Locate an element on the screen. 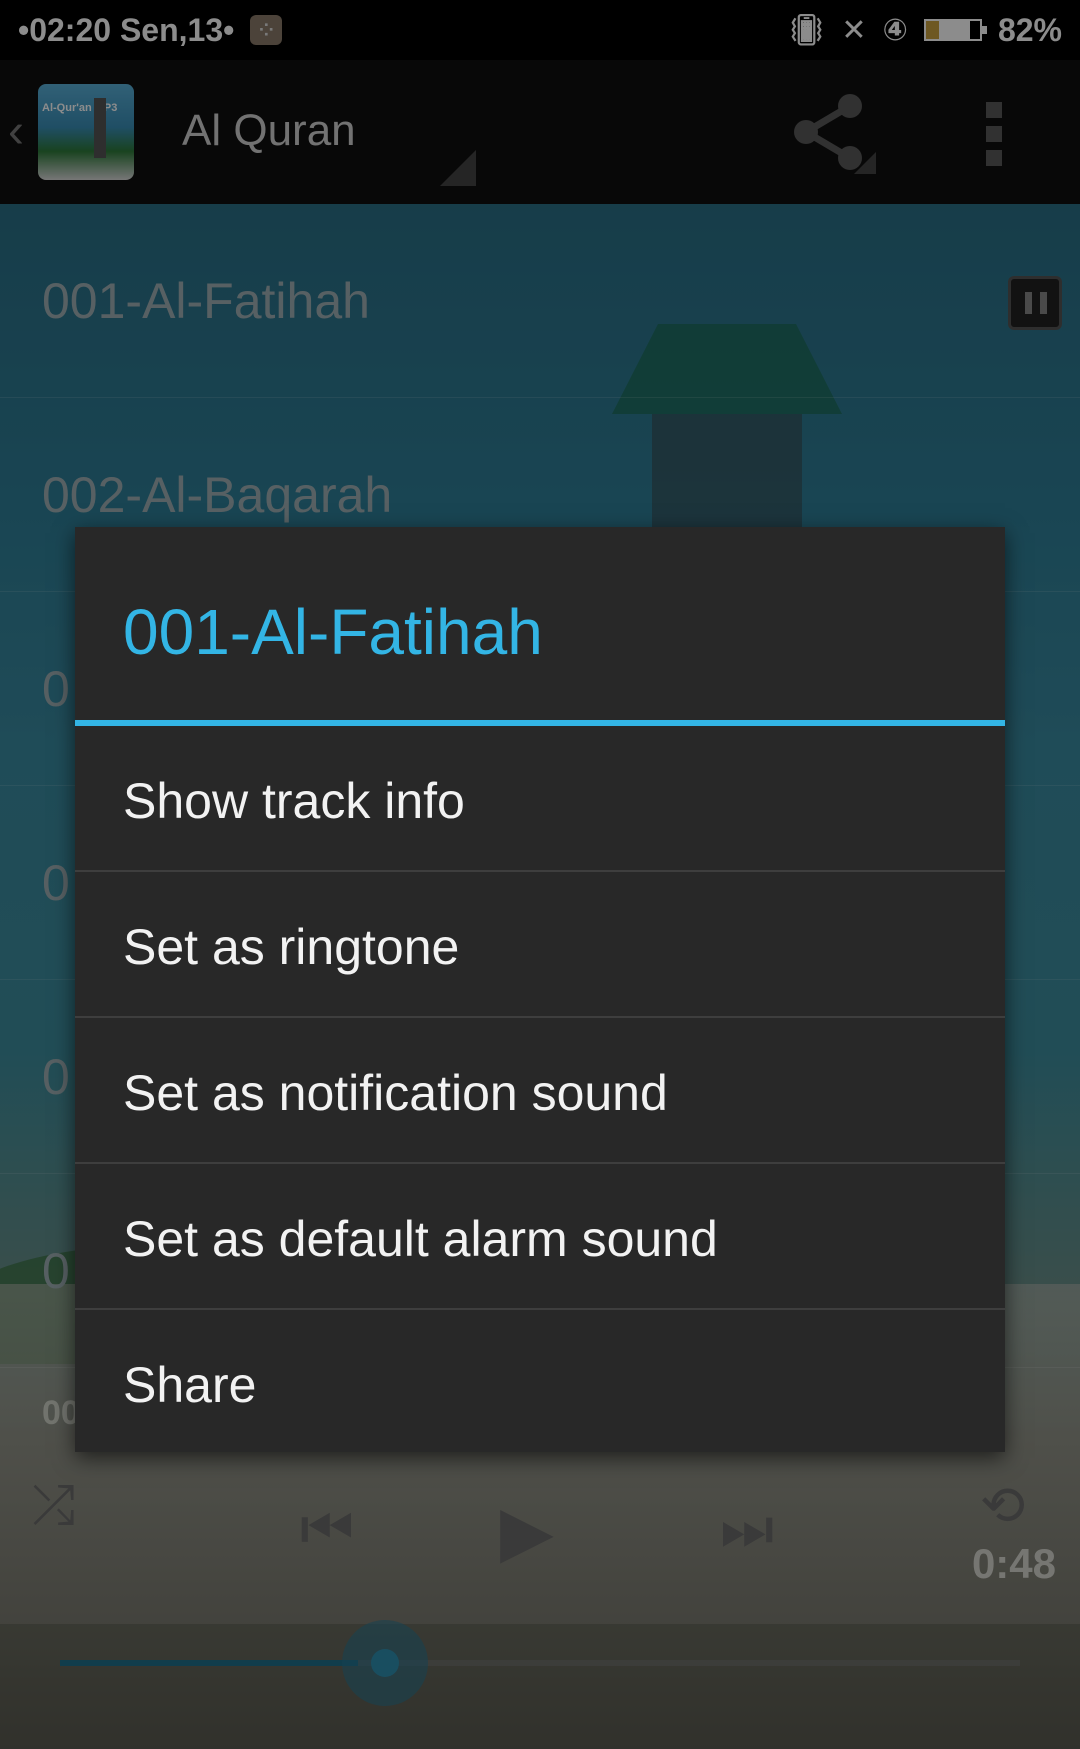 The height and width of the screenshot is (1749, 1080). dialog-title: 001-Al-Fatihah is located at coordinates (333, 632).